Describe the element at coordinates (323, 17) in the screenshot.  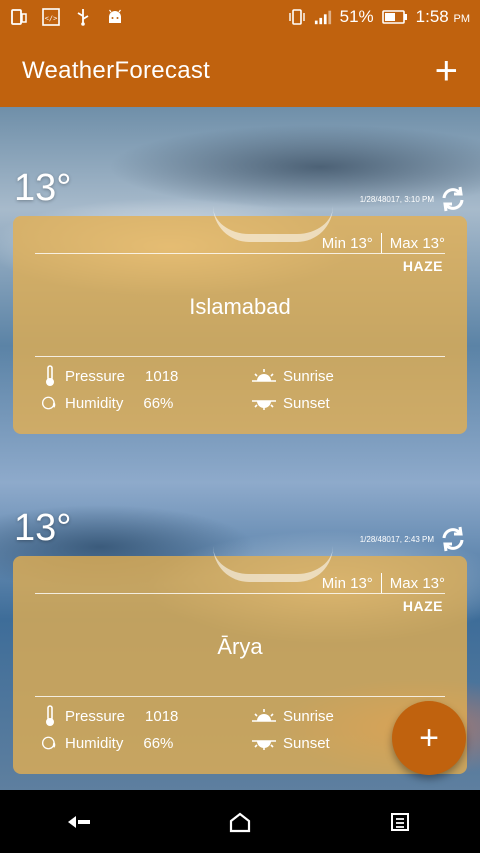
I see `signal-icon` at that location.